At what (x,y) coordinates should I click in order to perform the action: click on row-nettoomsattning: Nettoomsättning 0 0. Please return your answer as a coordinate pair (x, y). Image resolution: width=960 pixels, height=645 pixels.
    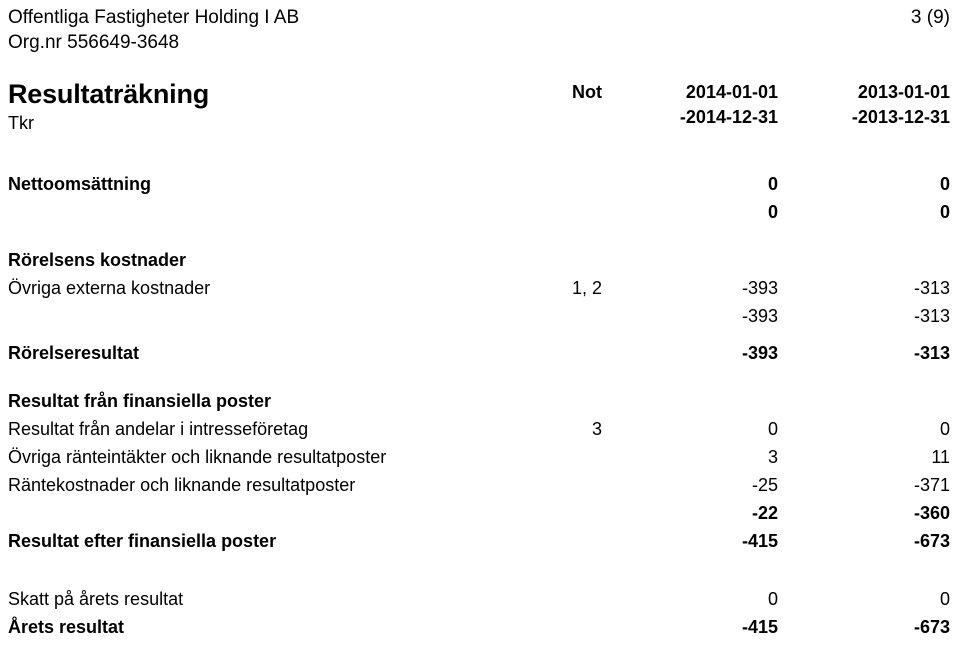
    Looking at the image, I should click on (479, 184).